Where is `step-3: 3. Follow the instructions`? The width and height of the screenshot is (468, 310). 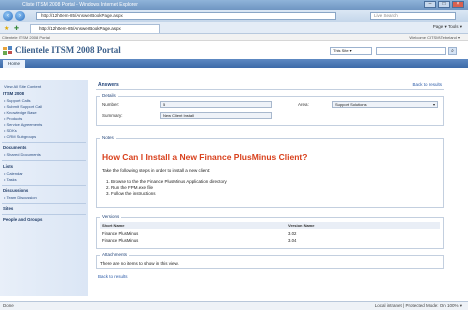 step-3: 3. Follow the instructions is located at coordinates (131, 193).